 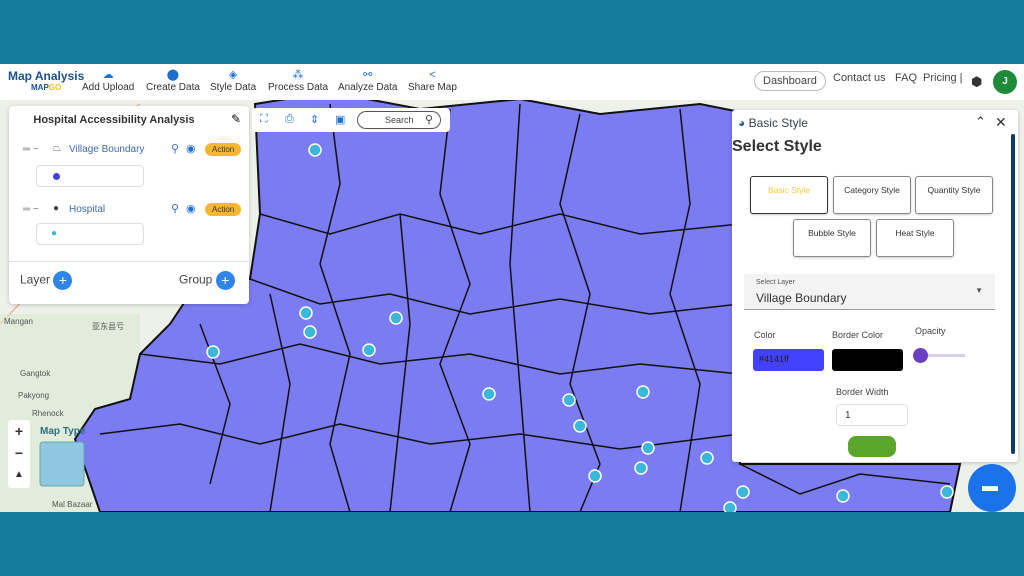 I want to click on zoom-control: + − ▲, so click(x=19, y=454).